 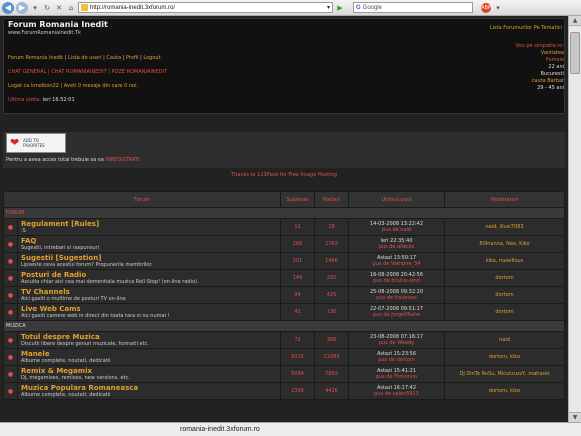 What do you see at coordinates (550, 88) in the screenshot?
I see `simpatie-line7: 29 - 45 ani` at bounding box center [550, 88].